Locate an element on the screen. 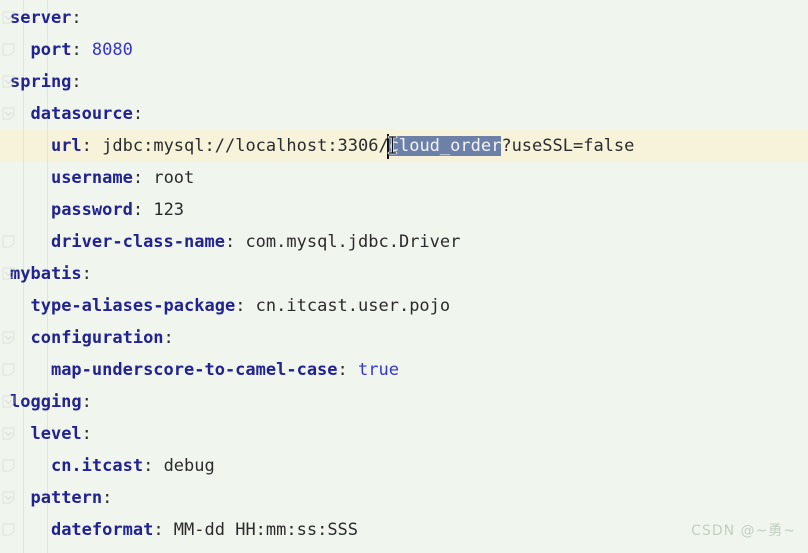 This screenshot has width=808, height=553. yaml-key: username is located at coordinates (91, 178).